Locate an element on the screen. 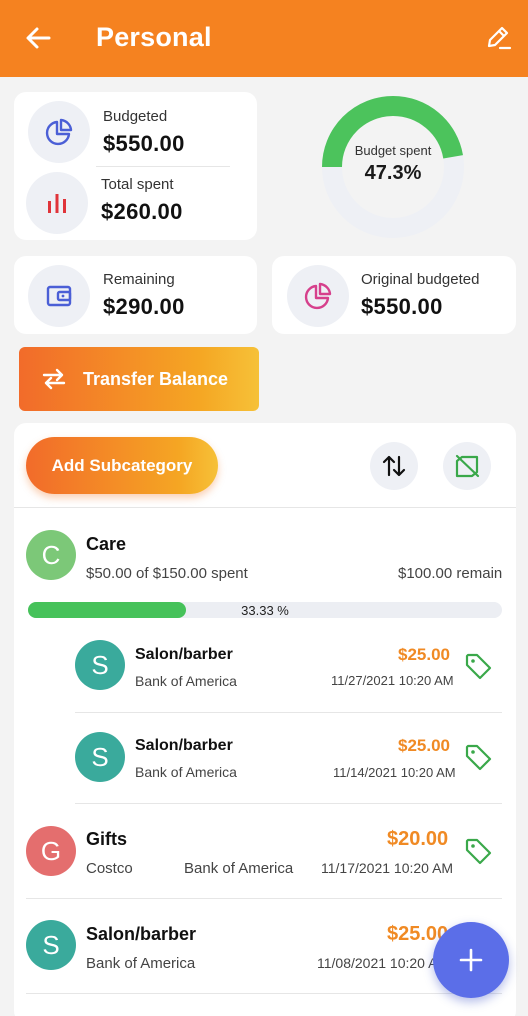 This screenshot has width=528, height=1016. list-divider is located at coordinates (265, 507).